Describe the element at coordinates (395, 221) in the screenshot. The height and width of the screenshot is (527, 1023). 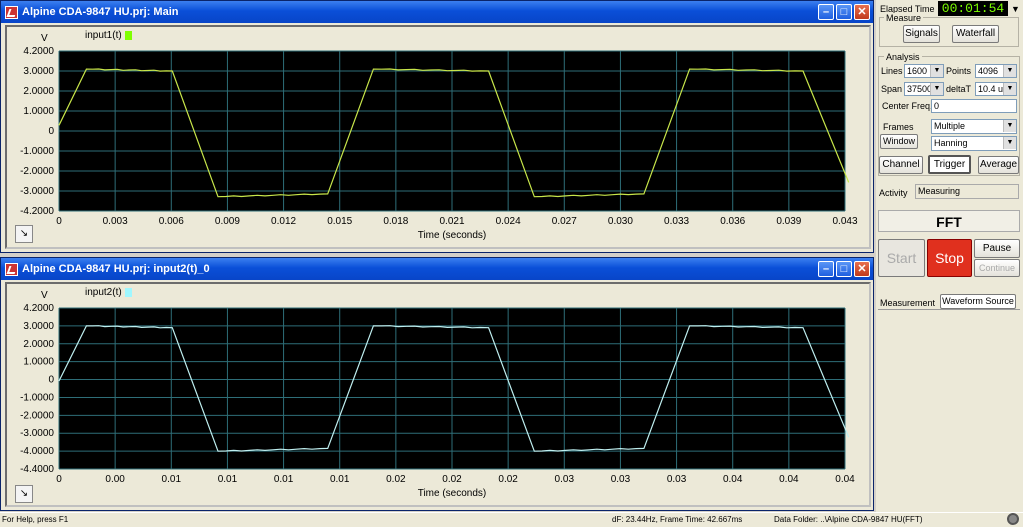
I see `x-tick-label: 0.018` at that location.